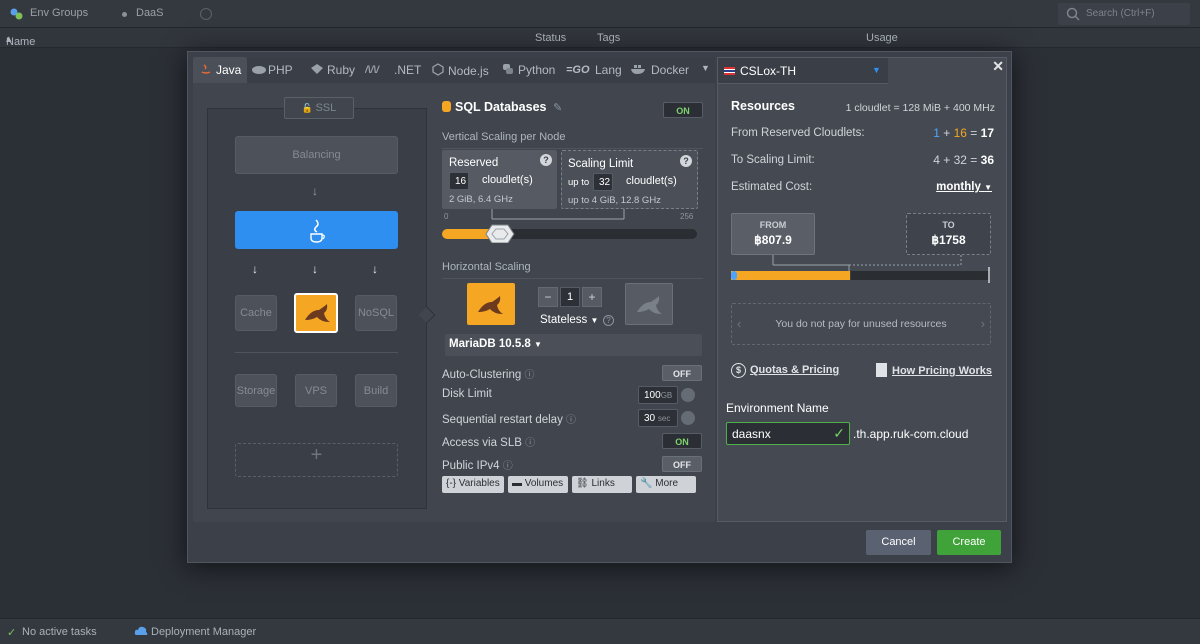 The image size is (1200, 644). I want to click on restart-delay-input: 30 sec, so click(658, 418).